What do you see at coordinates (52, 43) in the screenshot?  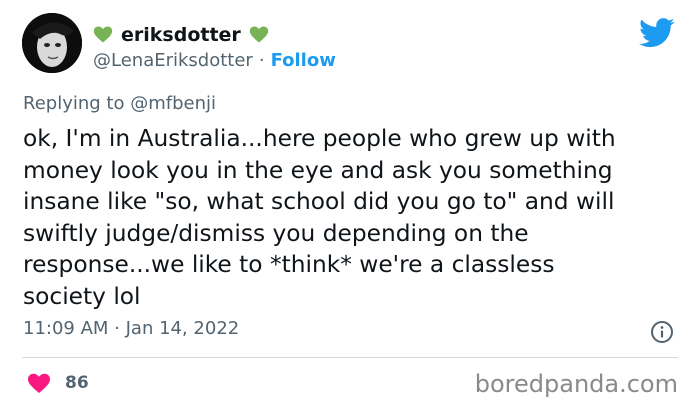 I see `avatar` at bounding box center [52, 43].